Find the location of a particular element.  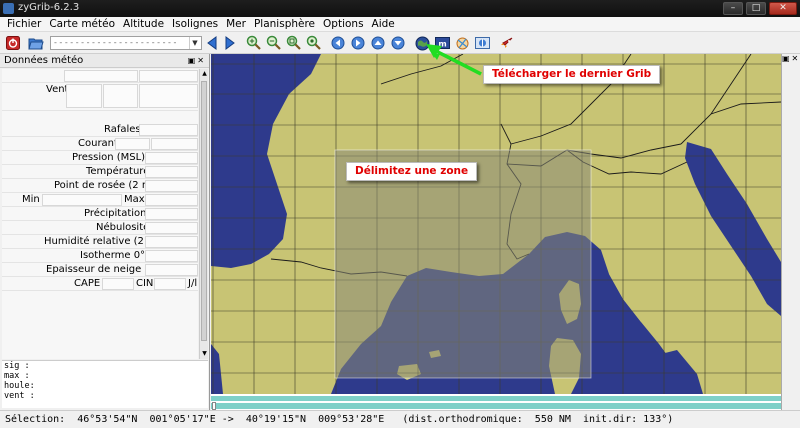

label-point-de-rosee: Point de rosée (2 m) is located at coordinates (105, 185).